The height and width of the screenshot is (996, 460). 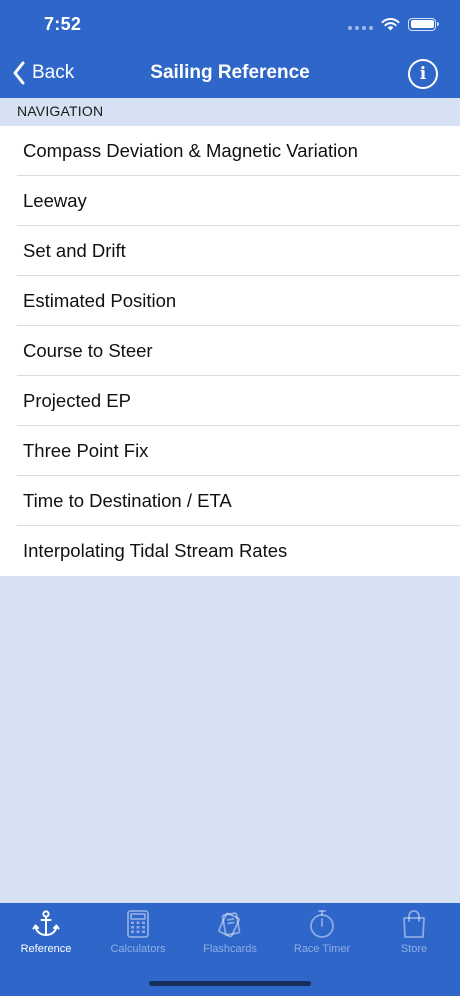 What do you see at coordinates (230, 72) in the screenshot?
I see `page-title: Sailing Reference` at bounding box center [230, 72].